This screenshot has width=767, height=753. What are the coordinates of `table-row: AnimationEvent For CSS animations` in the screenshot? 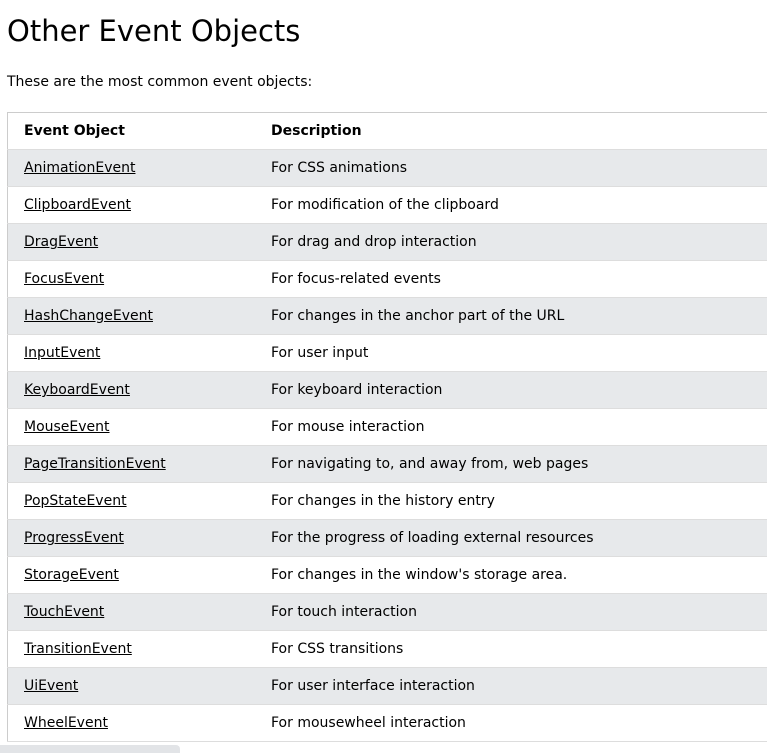 It's located at (387, 168).